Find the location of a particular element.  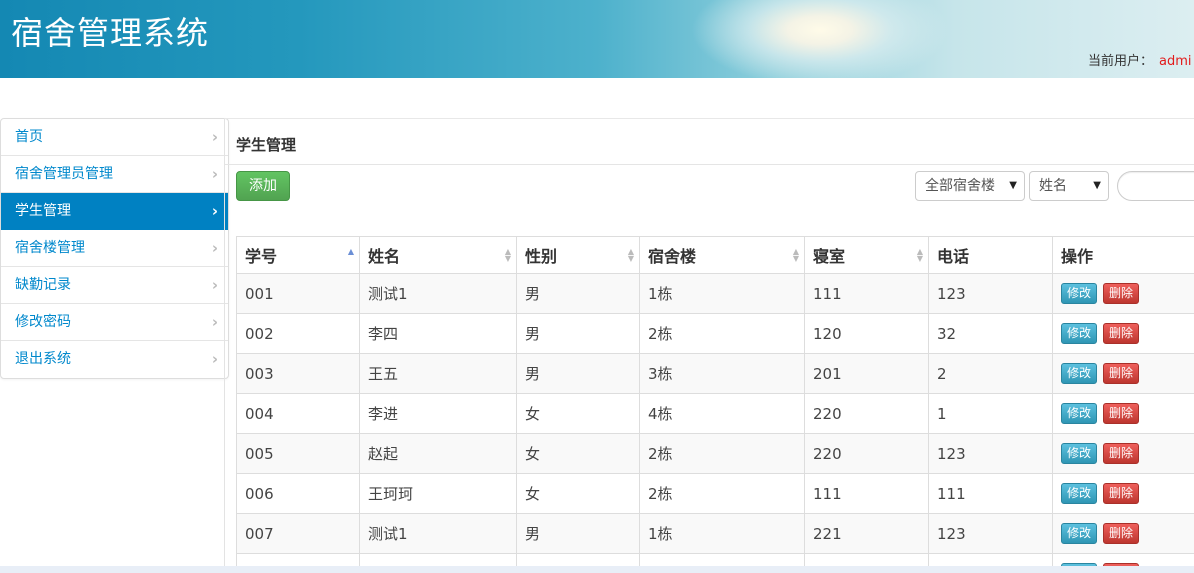

sidebar-item-label: 缺勤记录 is located at coordinates (43, 285).